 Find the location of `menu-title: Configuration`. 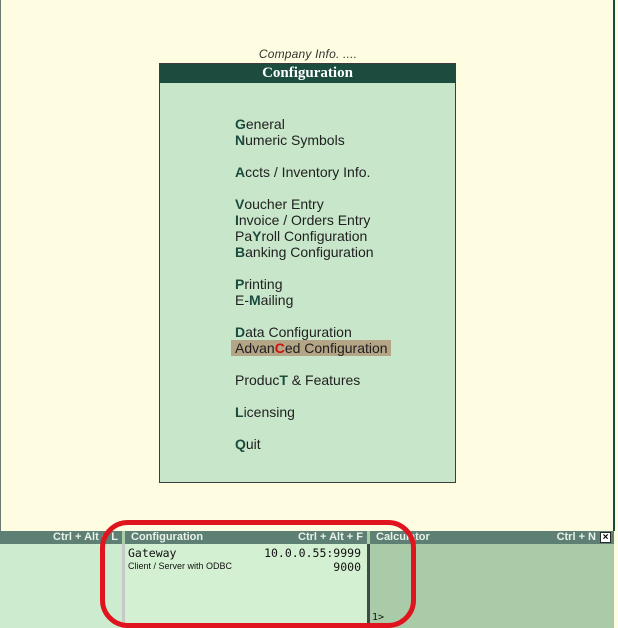

menu-title: Configuration is located at coordinates (307, 73).